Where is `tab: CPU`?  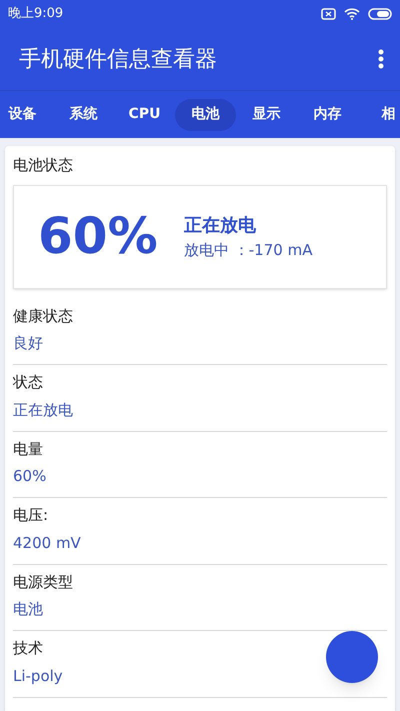 tab: CPU is located at coordinates (144, 114).